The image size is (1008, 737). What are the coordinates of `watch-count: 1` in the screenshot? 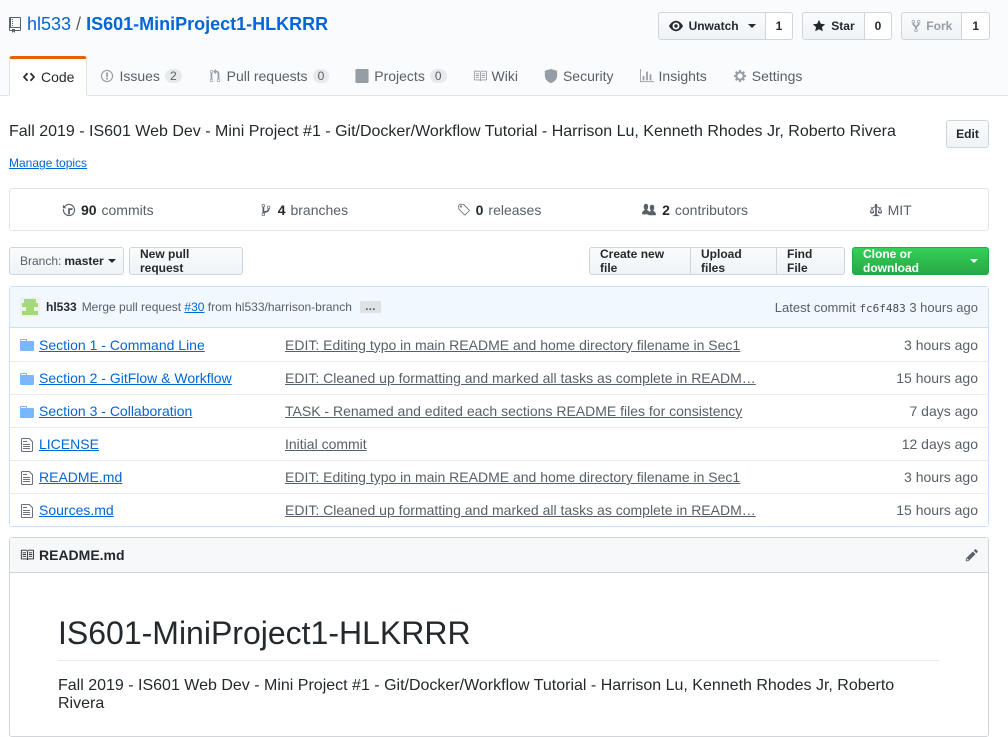 It's located at (779, 26).